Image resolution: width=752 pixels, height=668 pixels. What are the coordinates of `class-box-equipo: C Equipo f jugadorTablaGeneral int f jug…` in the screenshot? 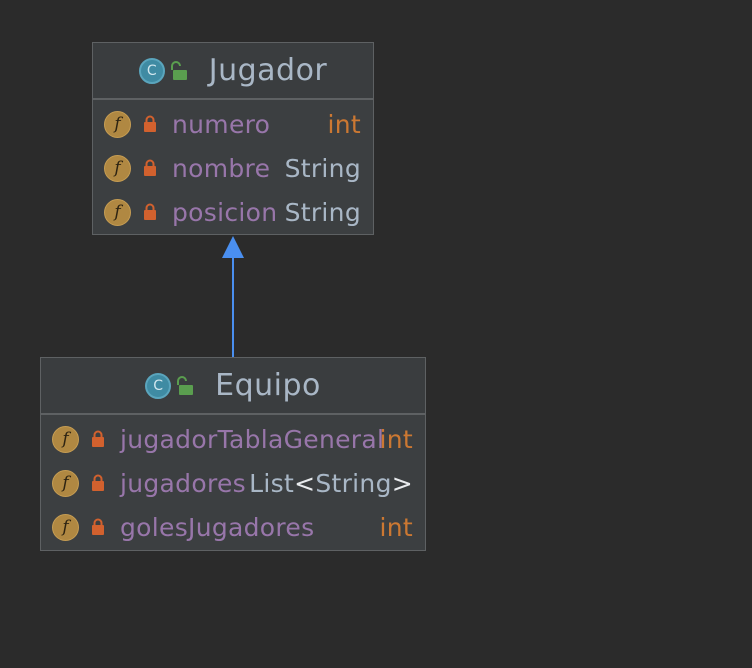 It's located at (233, 454).